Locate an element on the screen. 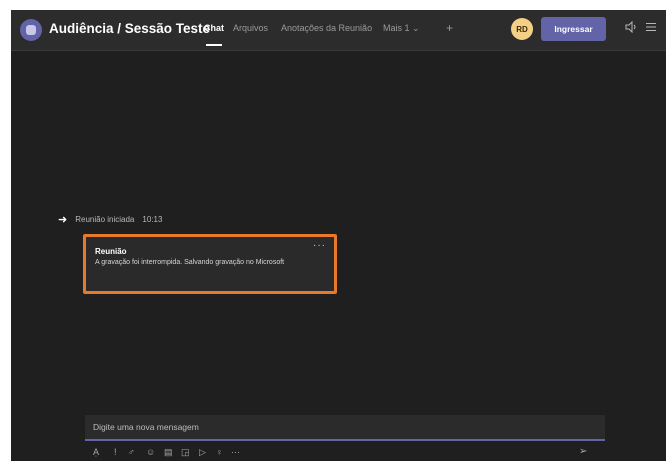 Image resolution: width=669 pixels, height=467 pixels. message-input is located at coordinates (345, 427).